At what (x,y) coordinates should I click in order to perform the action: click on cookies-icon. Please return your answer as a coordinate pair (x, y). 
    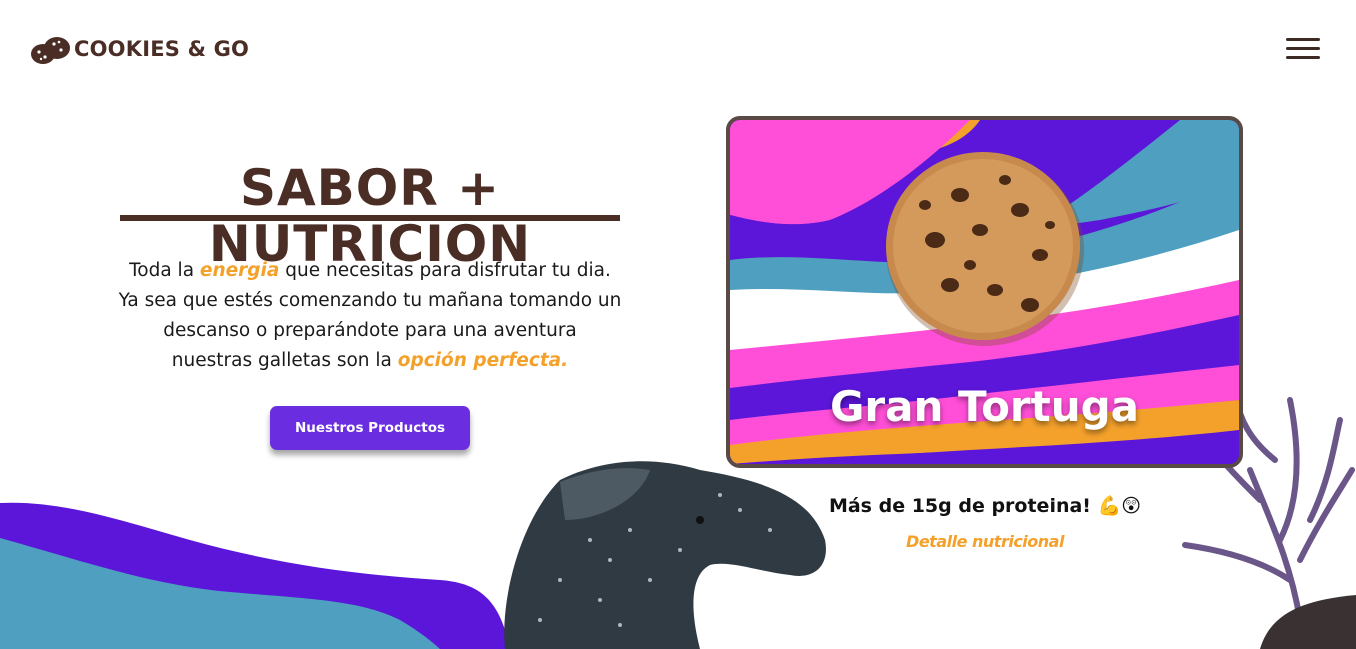
    Looking at the image, I should click on (50, 50).